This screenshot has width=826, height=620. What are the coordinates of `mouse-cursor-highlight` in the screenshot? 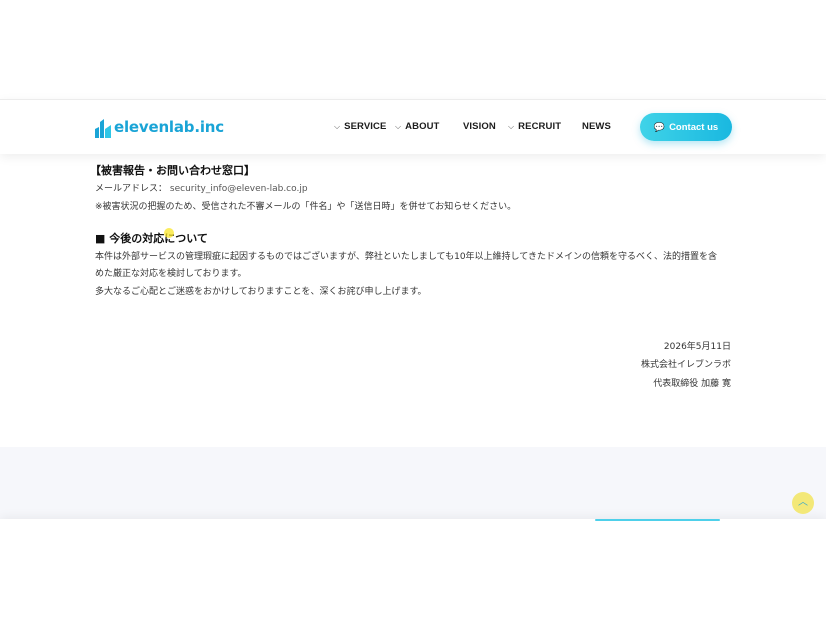 It's located at (169, 233).